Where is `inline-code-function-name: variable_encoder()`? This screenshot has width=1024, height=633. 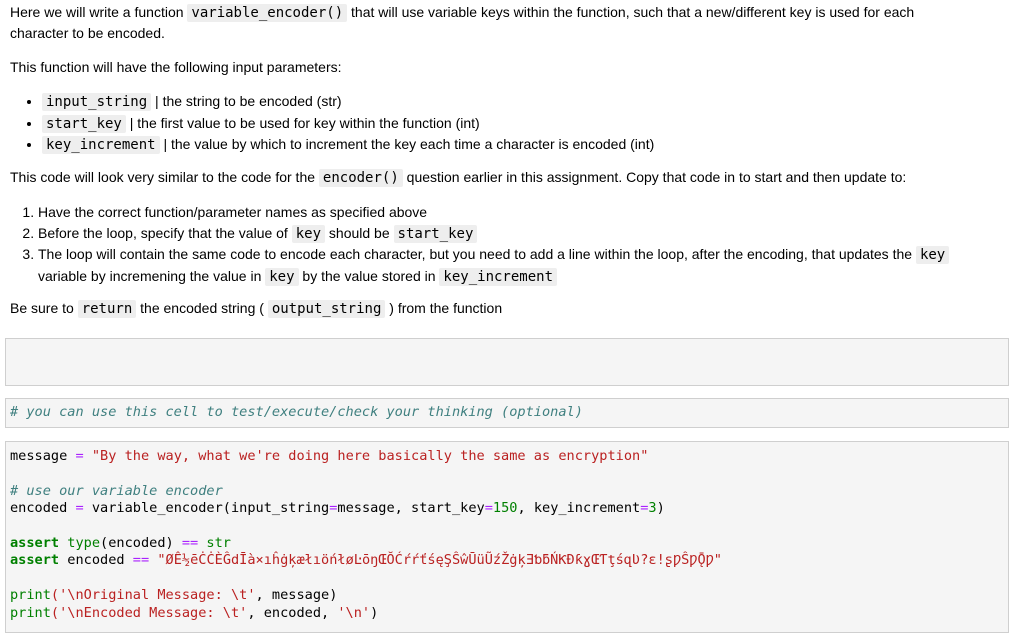
inline-code-function-name: variable_encoder() is located at coordinates (267, 13).